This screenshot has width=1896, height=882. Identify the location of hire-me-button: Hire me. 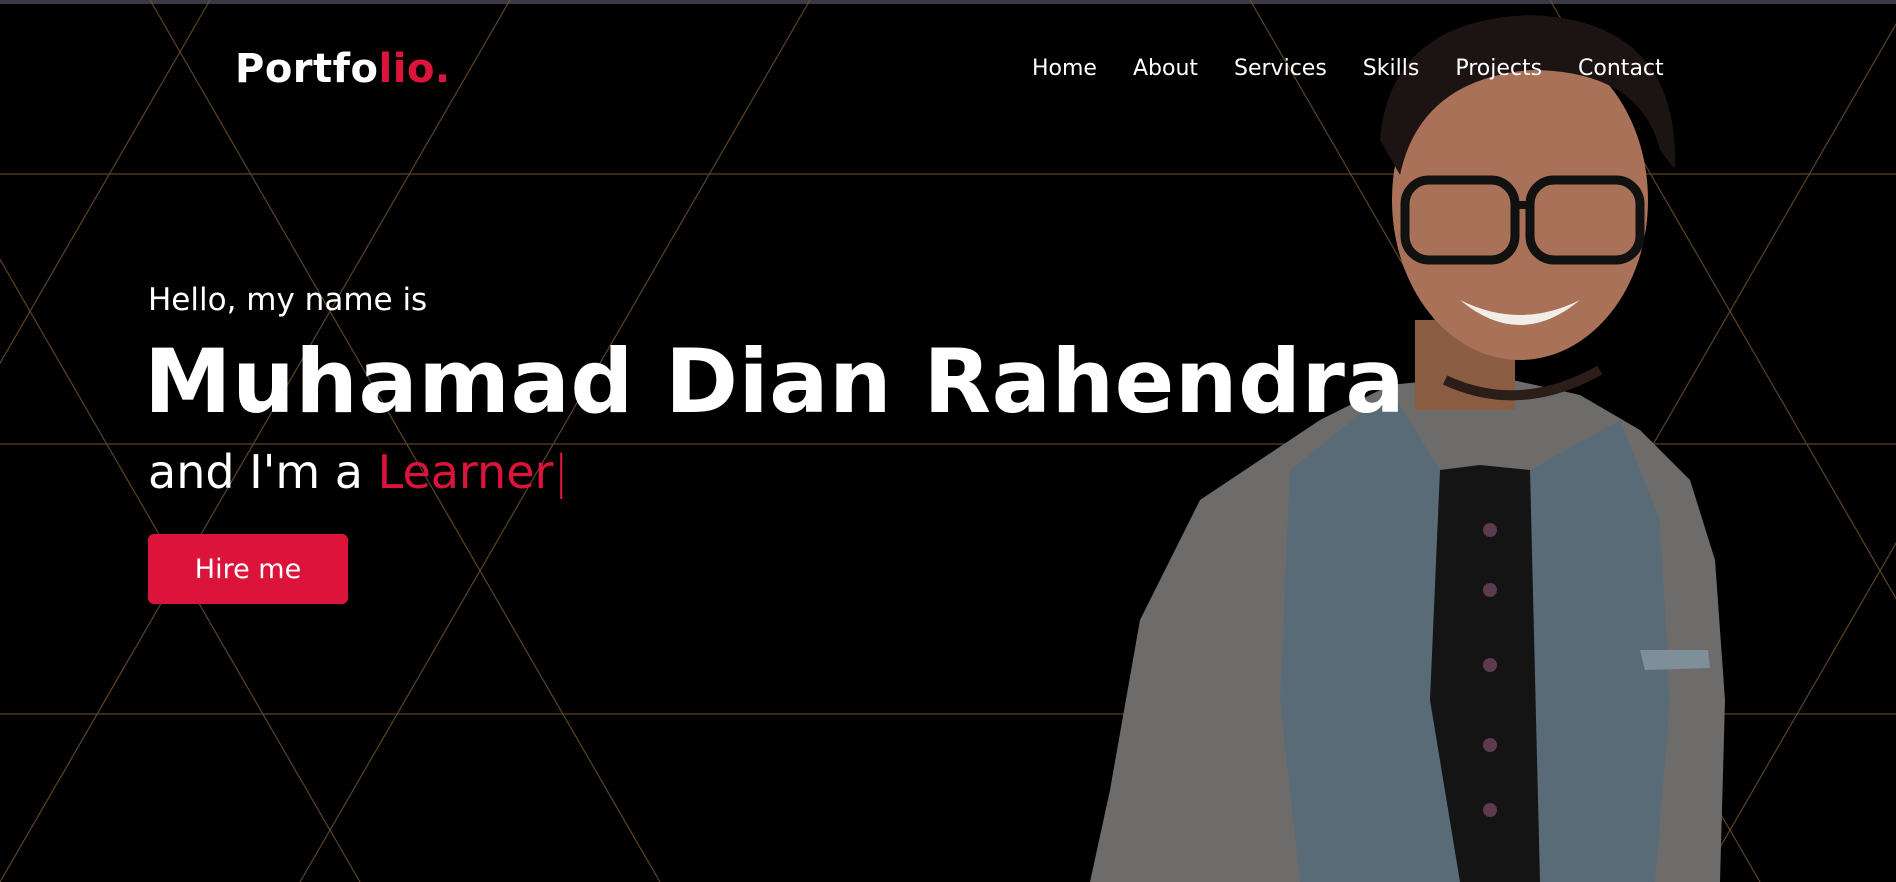
(248, 569).